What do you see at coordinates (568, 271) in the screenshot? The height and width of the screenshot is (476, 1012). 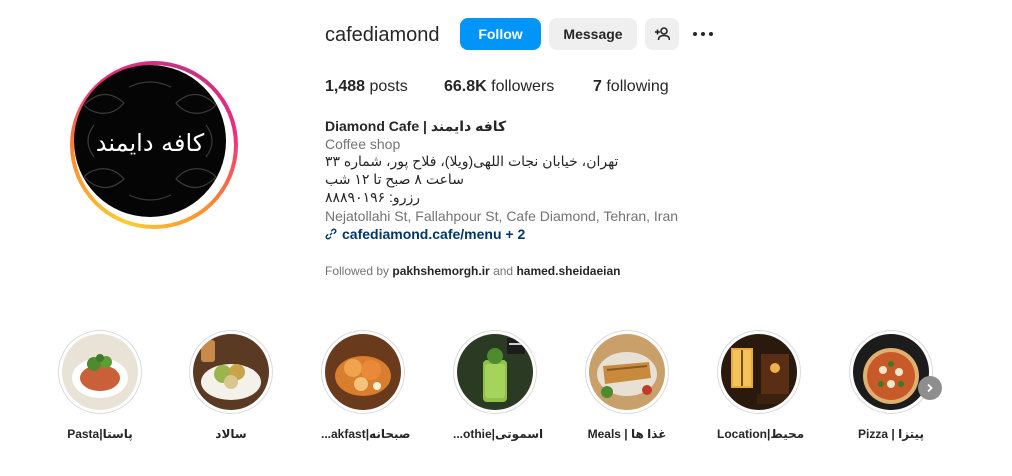 I see `followed-user-2: hamed.sheidaeian` at bounding box center [568, 271].